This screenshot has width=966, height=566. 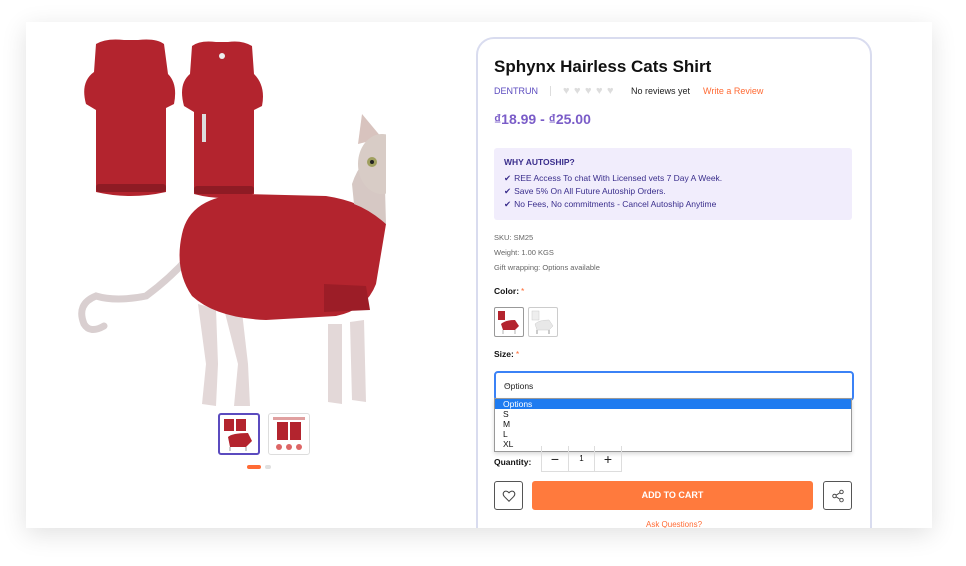 I want to click on chevron-down-icon: ⌄, so click(x=507, y=383).